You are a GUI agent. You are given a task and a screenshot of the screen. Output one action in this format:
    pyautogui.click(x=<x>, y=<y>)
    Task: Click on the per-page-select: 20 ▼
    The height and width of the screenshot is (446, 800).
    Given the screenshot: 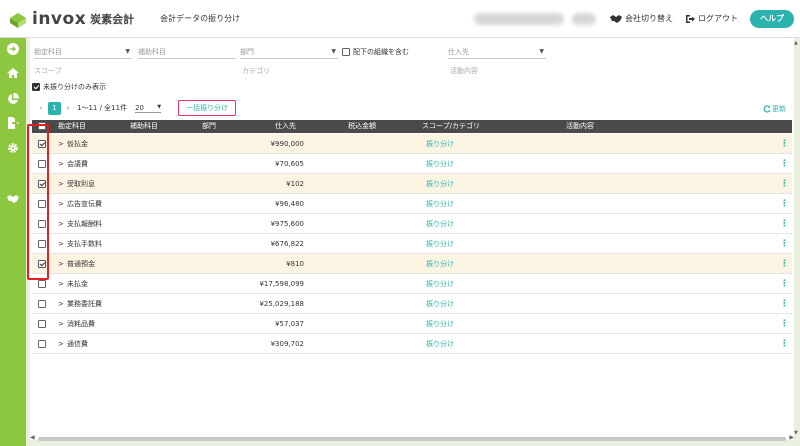 What is the action you would take?
    pyautogui.click(x=148, y=108)
    